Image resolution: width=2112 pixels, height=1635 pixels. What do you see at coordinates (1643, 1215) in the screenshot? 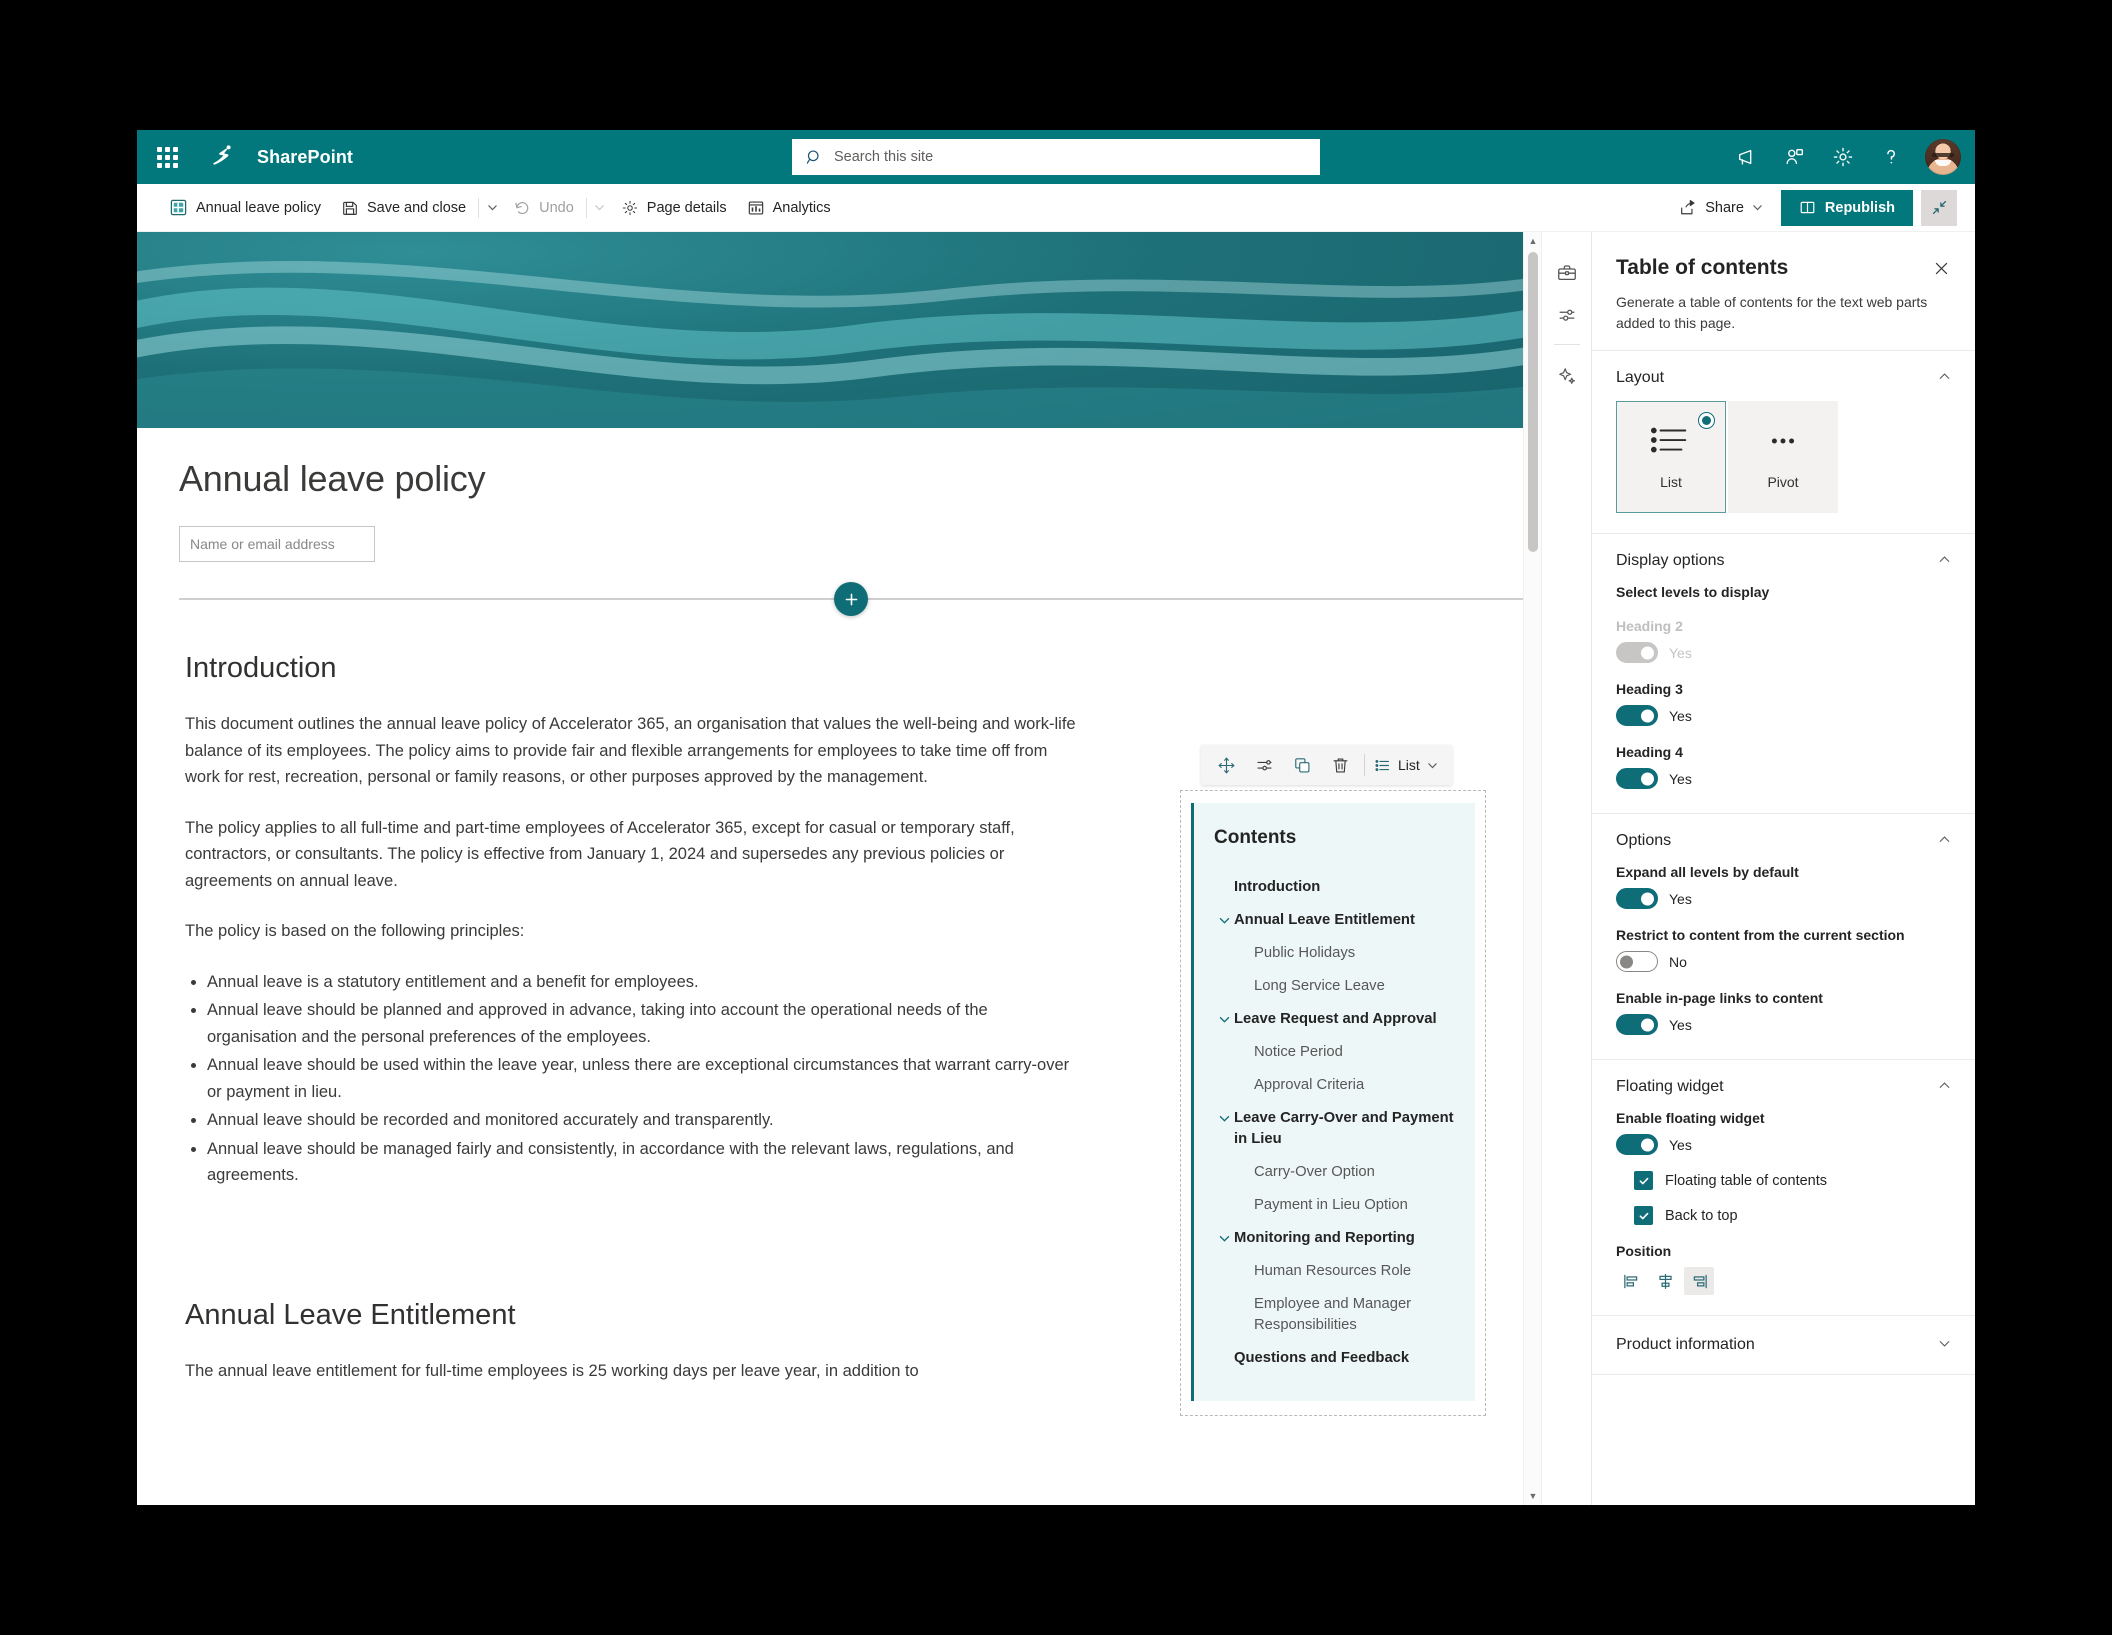
I see `back-to-top-checkbox` at bounding box center [1643, 1215].